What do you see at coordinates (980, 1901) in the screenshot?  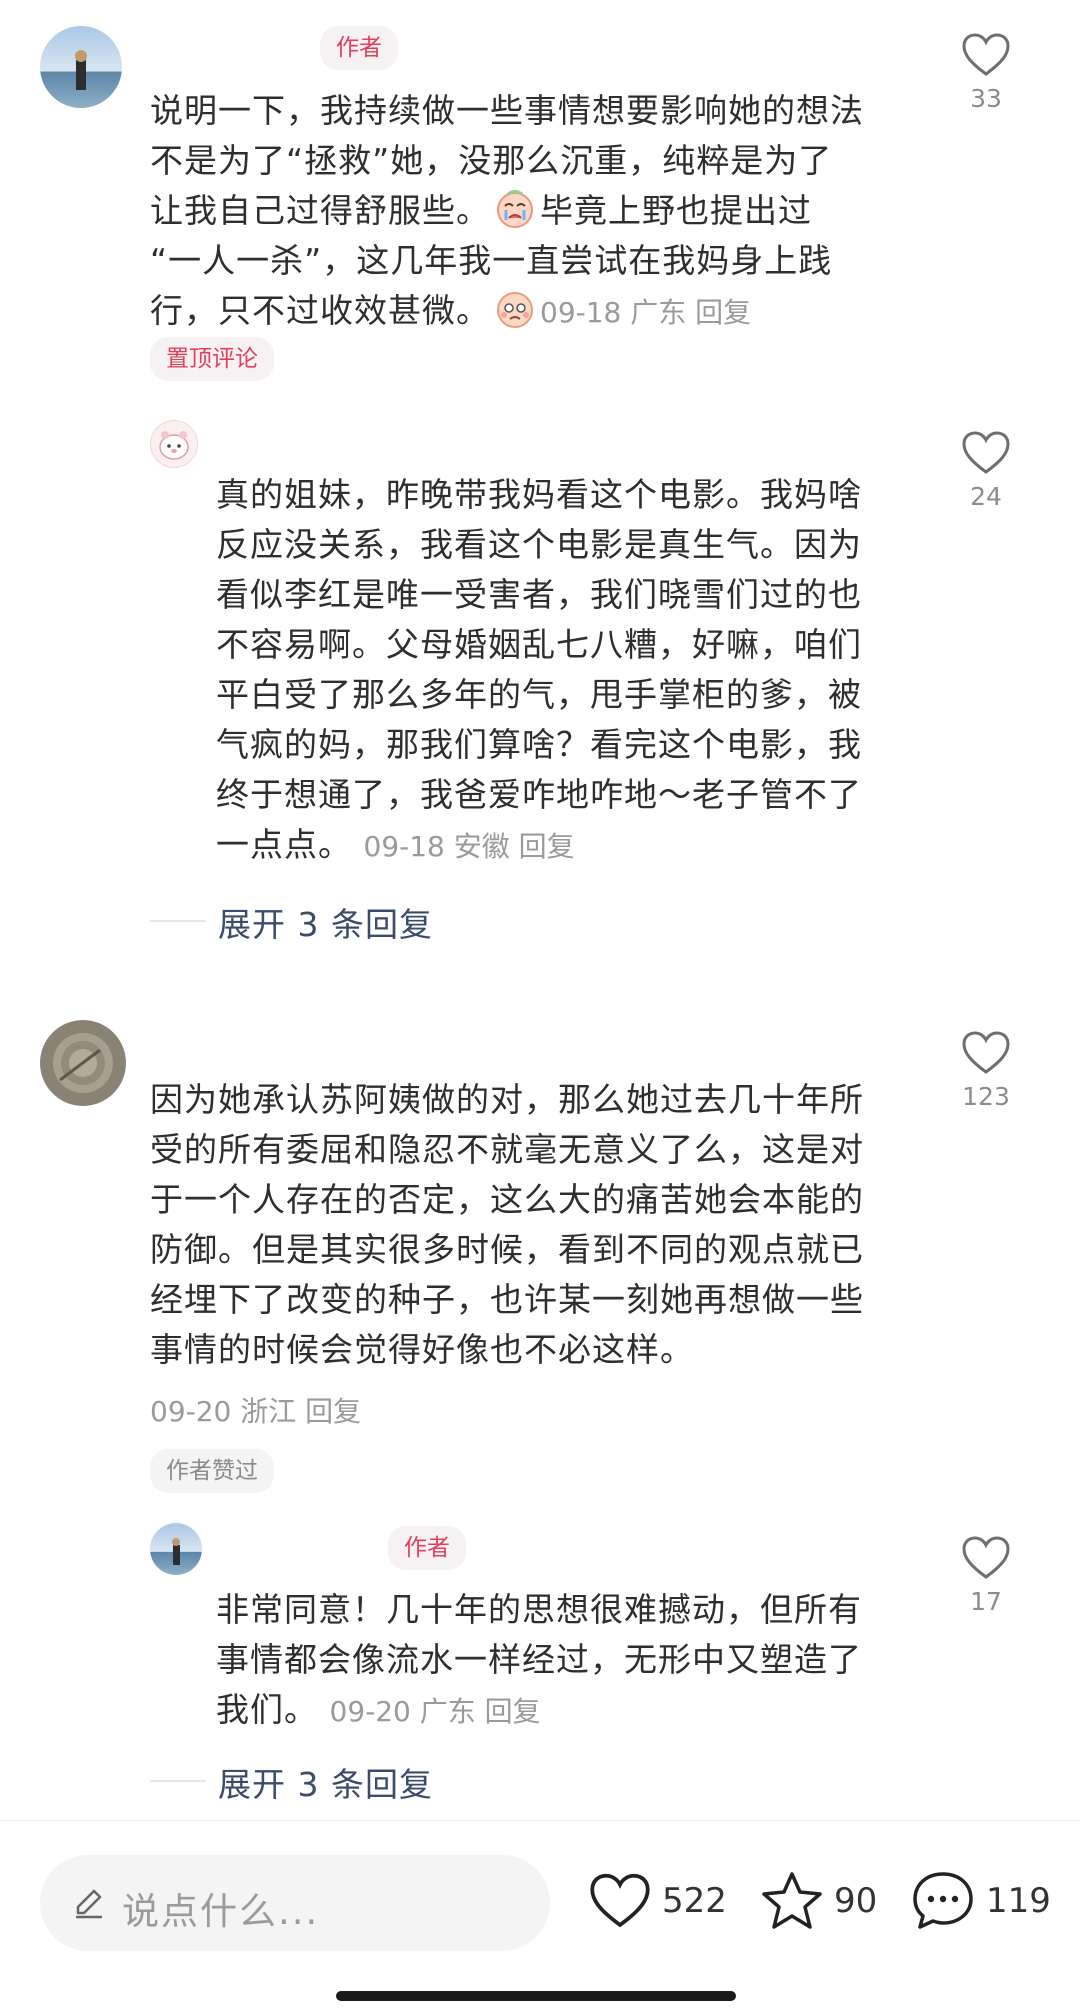 I see `comment-count-button: 119` at bounding box center [980, 1901].